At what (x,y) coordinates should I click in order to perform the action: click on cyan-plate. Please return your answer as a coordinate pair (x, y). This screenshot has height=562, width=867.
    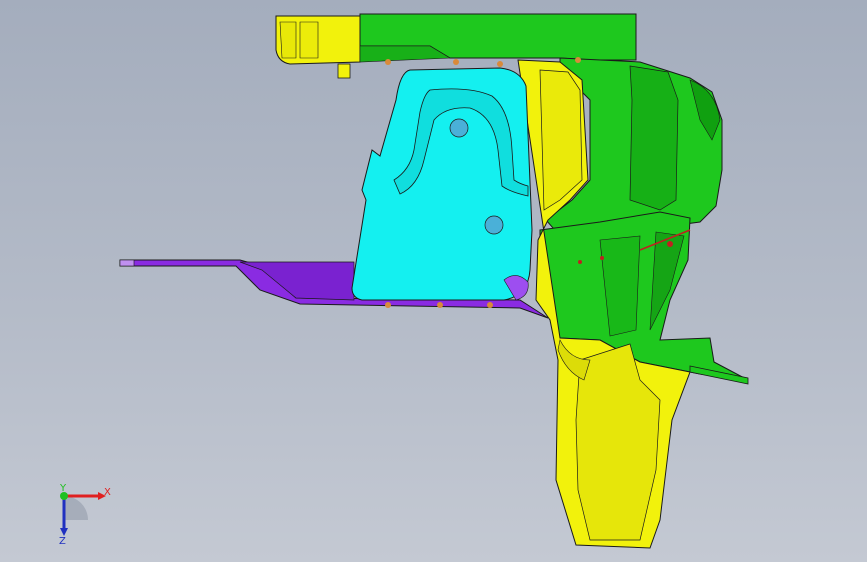
    Looking at the image, I should click on (442, 184).